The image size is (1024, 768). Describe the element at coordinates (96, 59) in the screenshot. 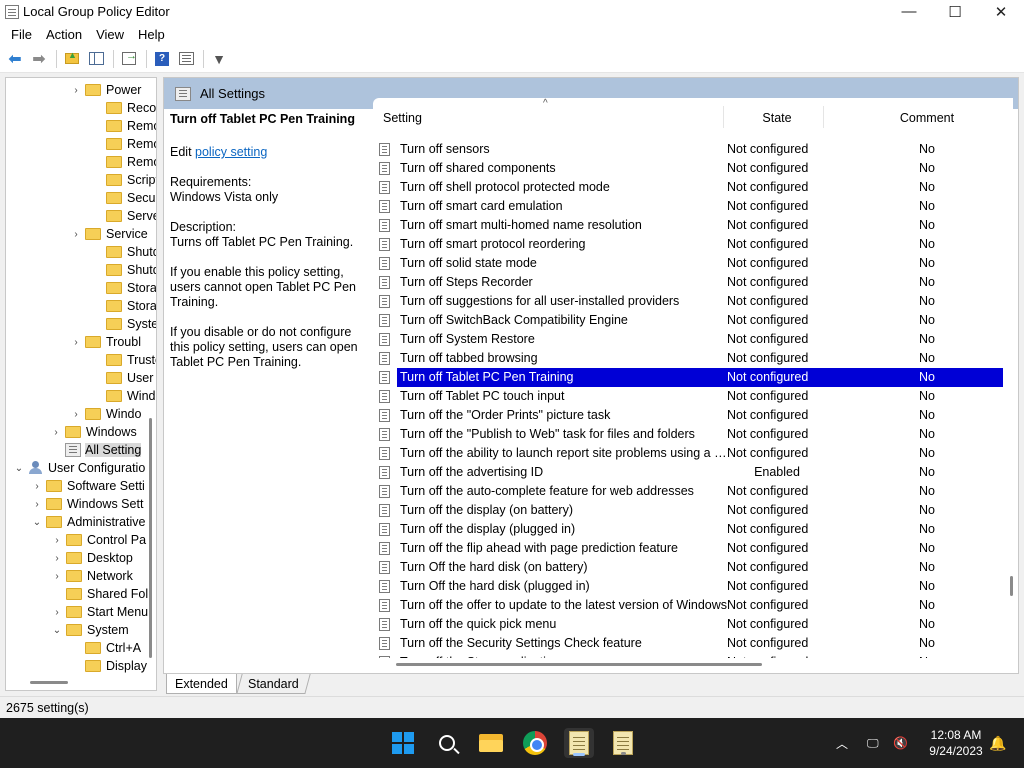

I see `show-hide-tree-button` at that location.